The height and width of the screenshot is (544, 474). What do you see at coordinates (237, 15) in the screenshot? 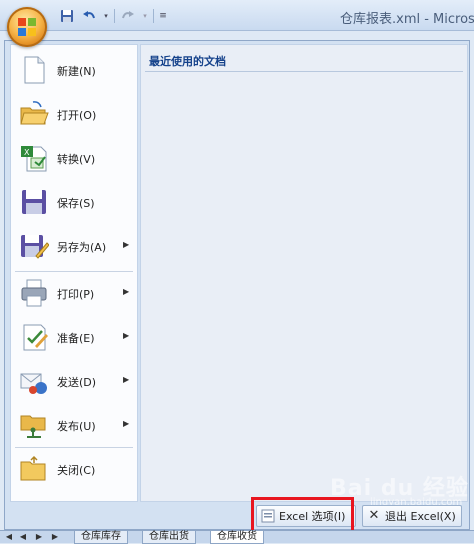
I see `title-bar: ▾ ▾ ≡ 仓库报表.xml - Micros` at bounding box center [237, 15].